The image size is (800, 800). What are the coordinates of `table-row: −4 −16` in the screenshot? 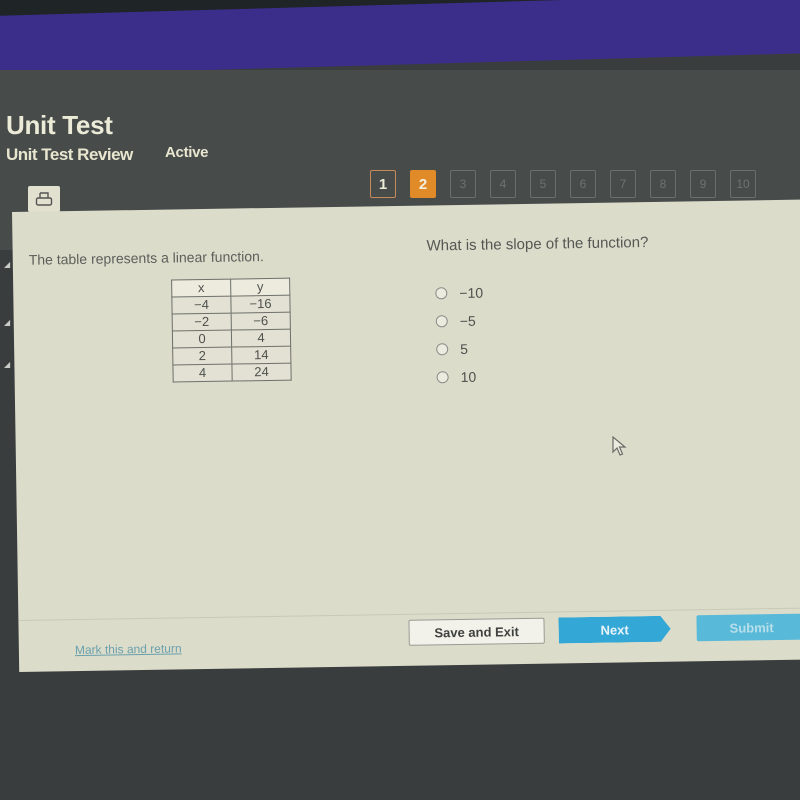 It's located at (231, 304).